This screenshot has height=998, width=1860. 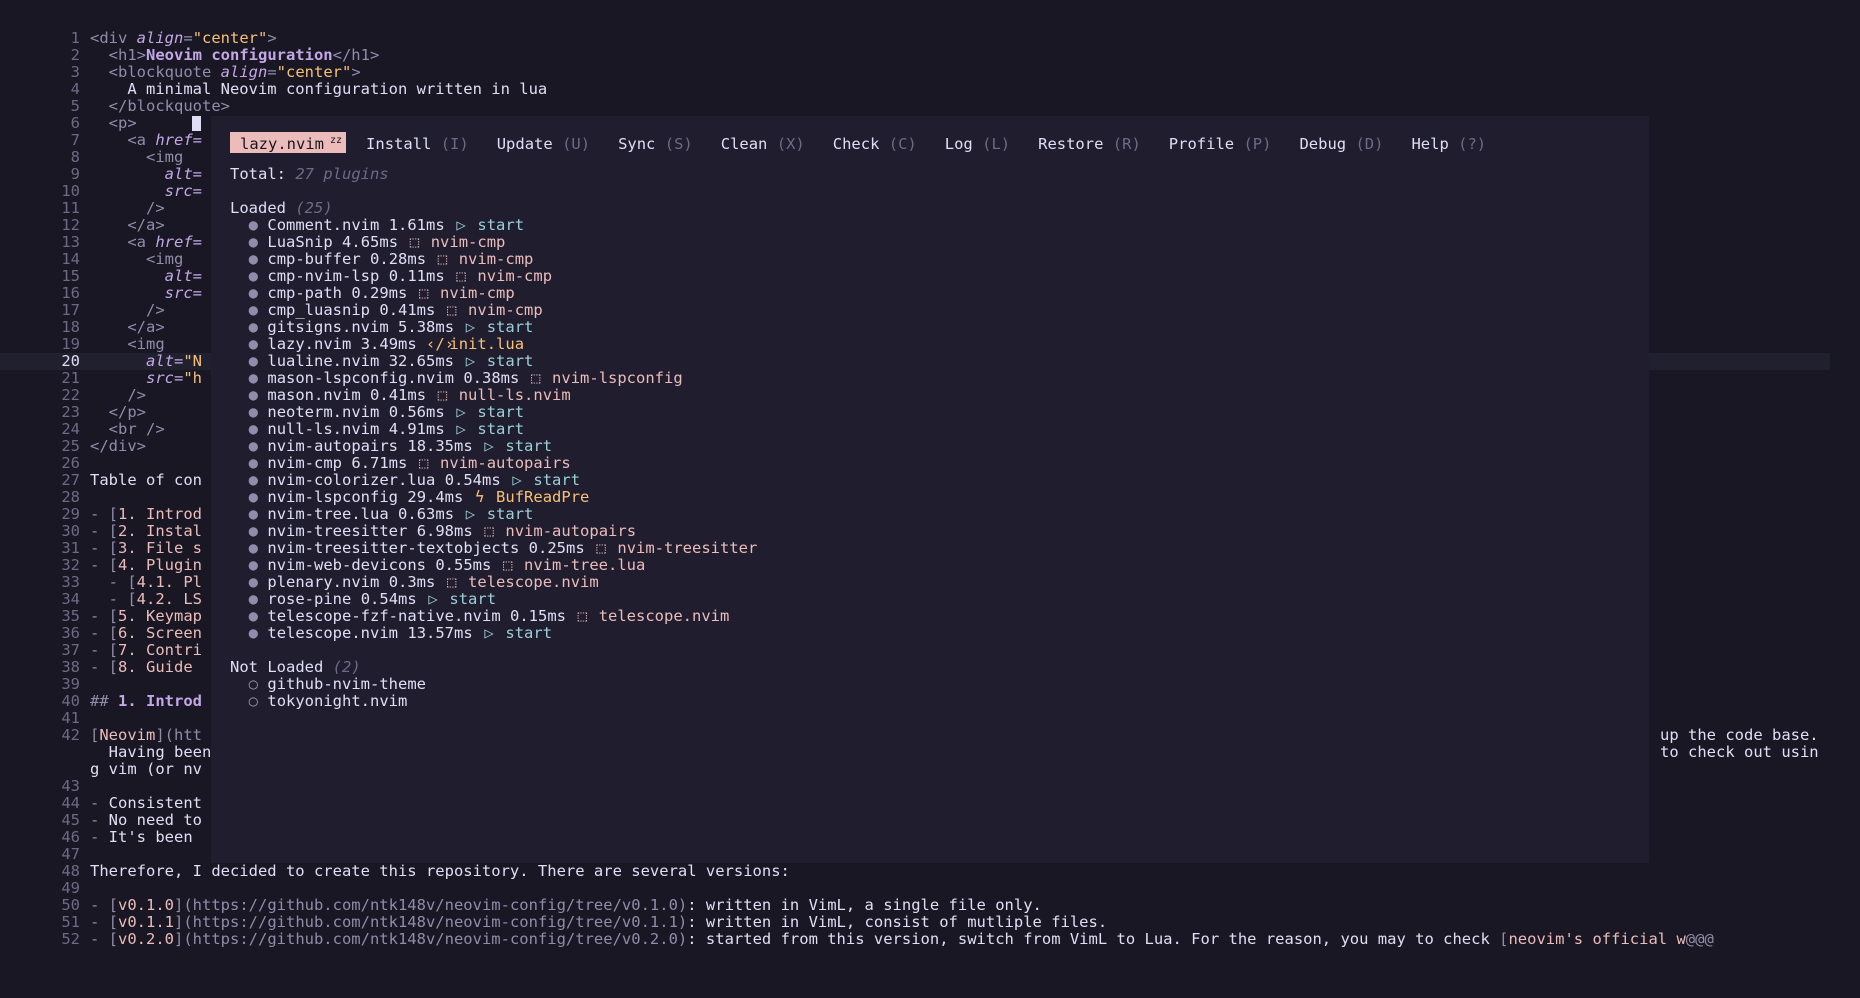 I want to click on tab-shortcut: (U), so click(x=576, y=144).